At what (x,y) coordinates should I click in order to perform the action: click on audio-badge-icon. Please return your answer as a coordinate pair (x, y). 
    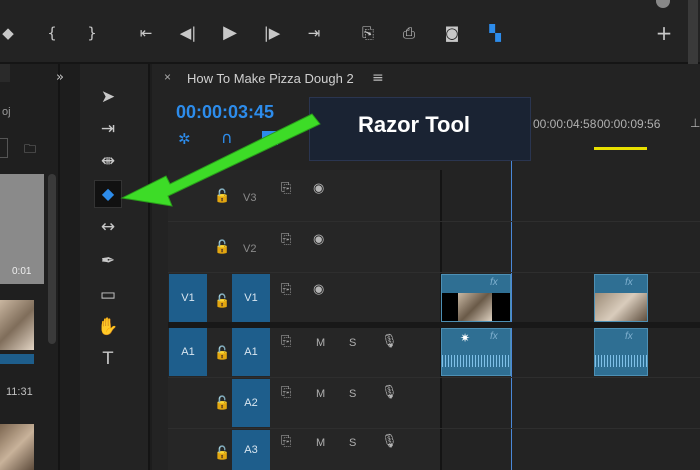
    Looking at the image, I should click on (17, 359).